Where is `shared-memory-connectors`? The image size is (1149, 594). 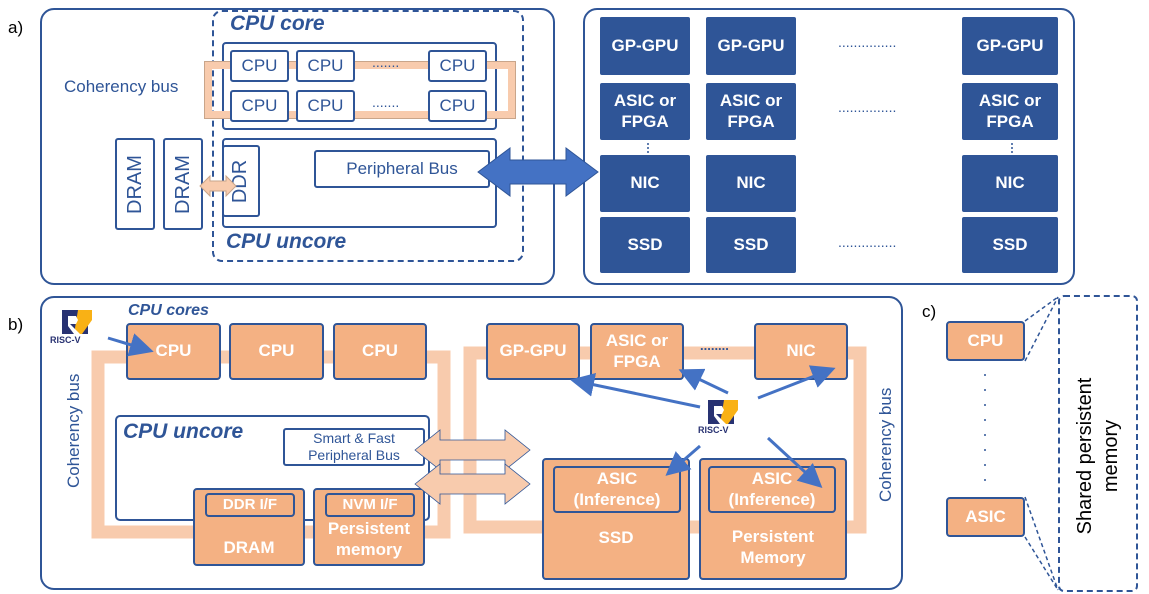 shared-memory-connectors is located at coordinates (1041, 443).